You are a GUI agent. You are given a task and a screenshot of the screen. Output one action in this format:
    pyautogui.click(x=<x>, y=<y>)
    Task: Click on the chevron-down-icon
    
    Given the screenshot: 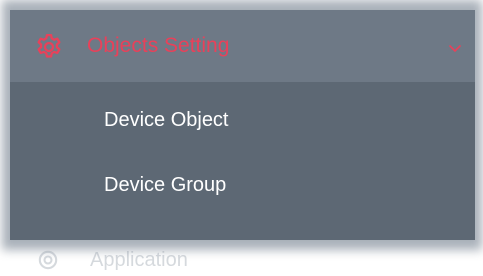 What is the action you would take?
    pyautogui.click(x=455, y=49)
    